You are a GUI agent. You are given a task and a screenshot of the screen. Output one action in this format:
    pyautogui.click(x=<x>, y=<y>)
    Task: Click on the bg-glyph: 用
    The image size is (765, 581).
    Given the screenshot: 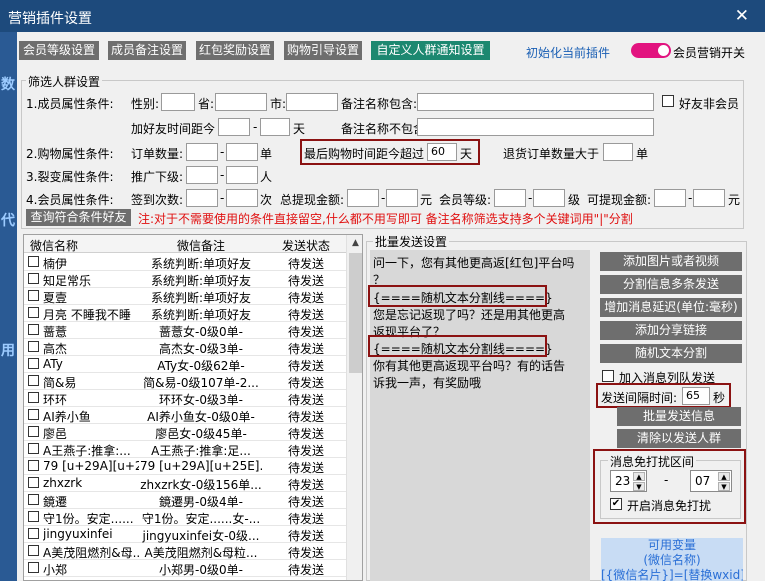 What is the action you would take?
    pyautogui.click(x=8, y=351)
    